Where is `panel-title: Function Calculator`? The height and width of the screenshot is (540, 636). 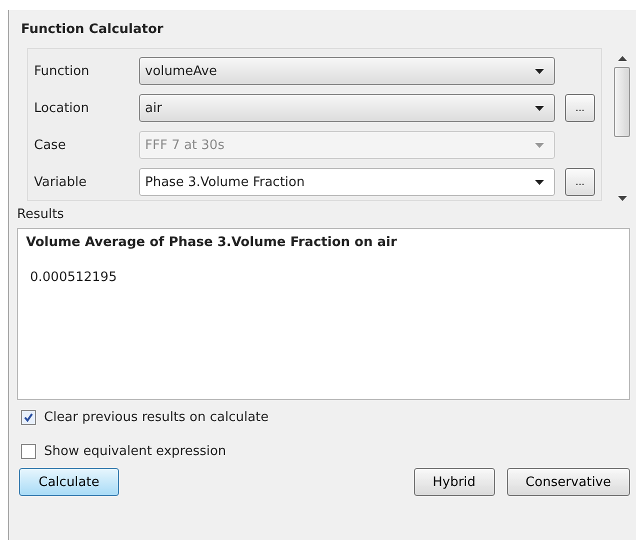 panel-title: Function Calculator is located at coordinates (92, 30).